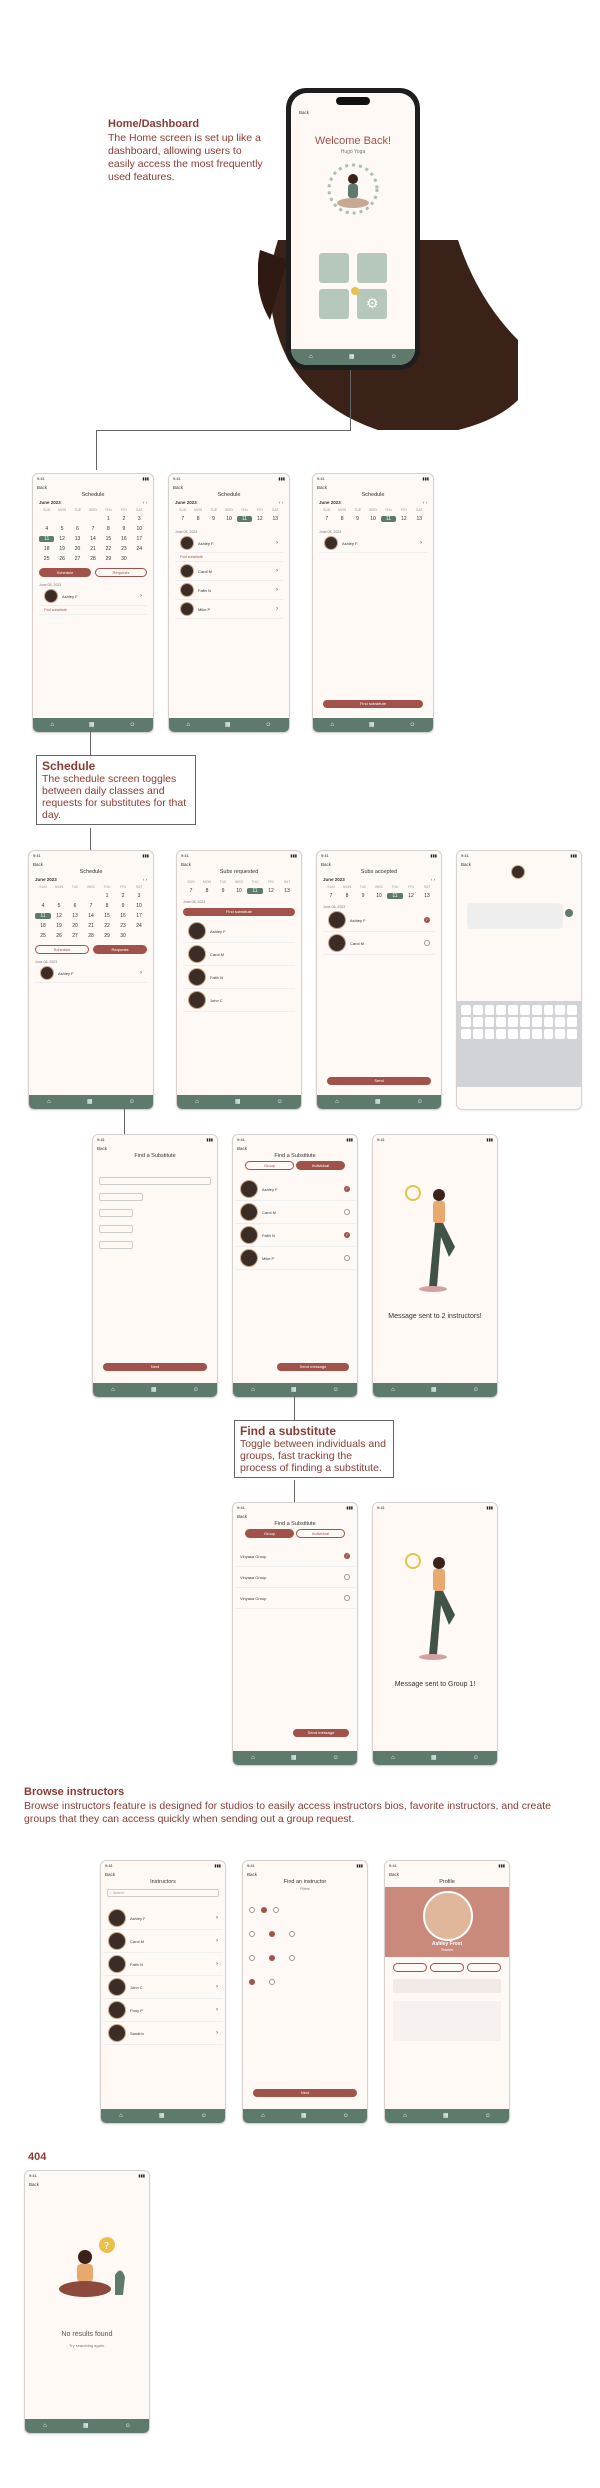 This screenshot has height=2488, width=600. What do you see at coordinates (191, 891) in the screenshot?
I see `calendar-day: 7` at bounding box center [191, 891].